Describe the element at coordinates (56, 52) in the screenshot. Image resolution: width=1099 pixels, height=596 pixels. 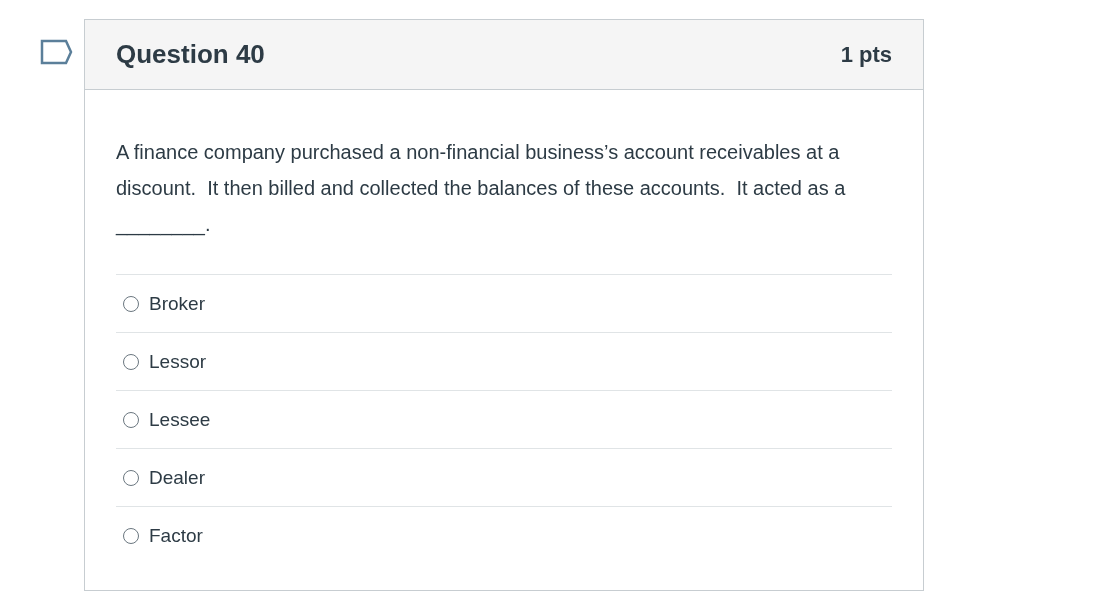
I see `flag-icon` at that location.